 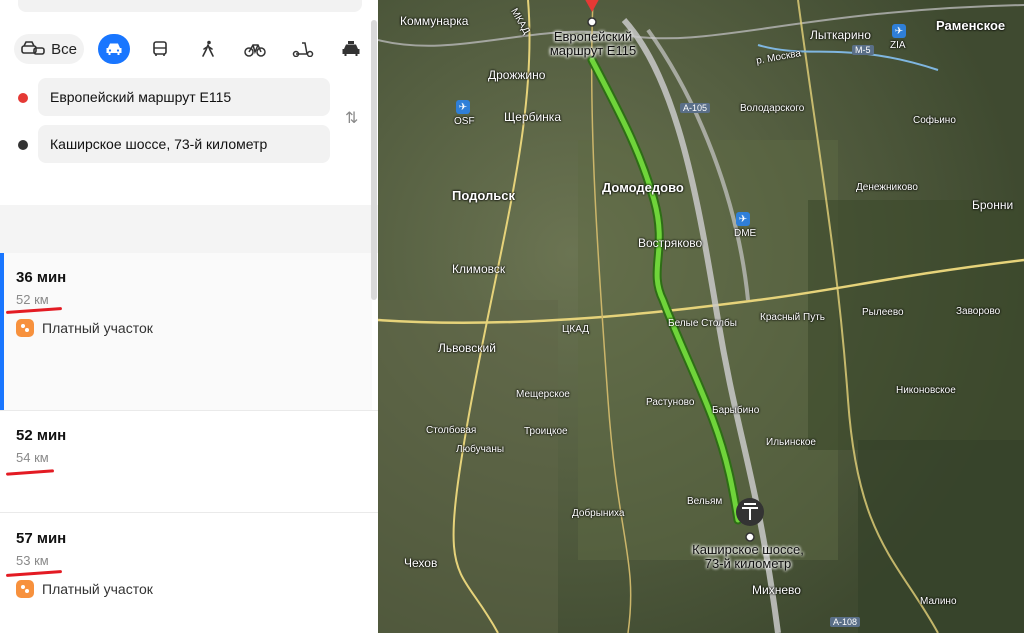 I want to click on place-label: Ильинское, so click(x=791, y=442).